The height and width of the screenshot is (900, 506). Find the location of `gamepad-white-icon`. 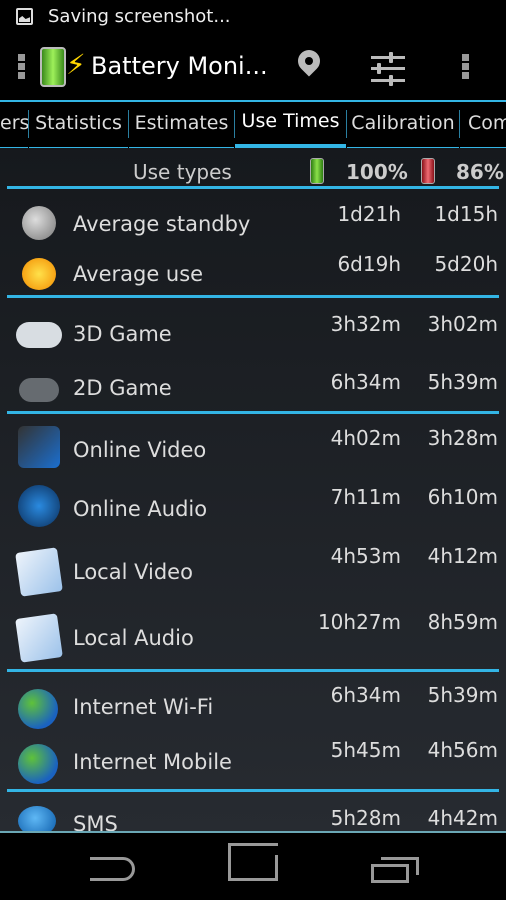

gamepad-white-icon is located at coordinates (39, 335).